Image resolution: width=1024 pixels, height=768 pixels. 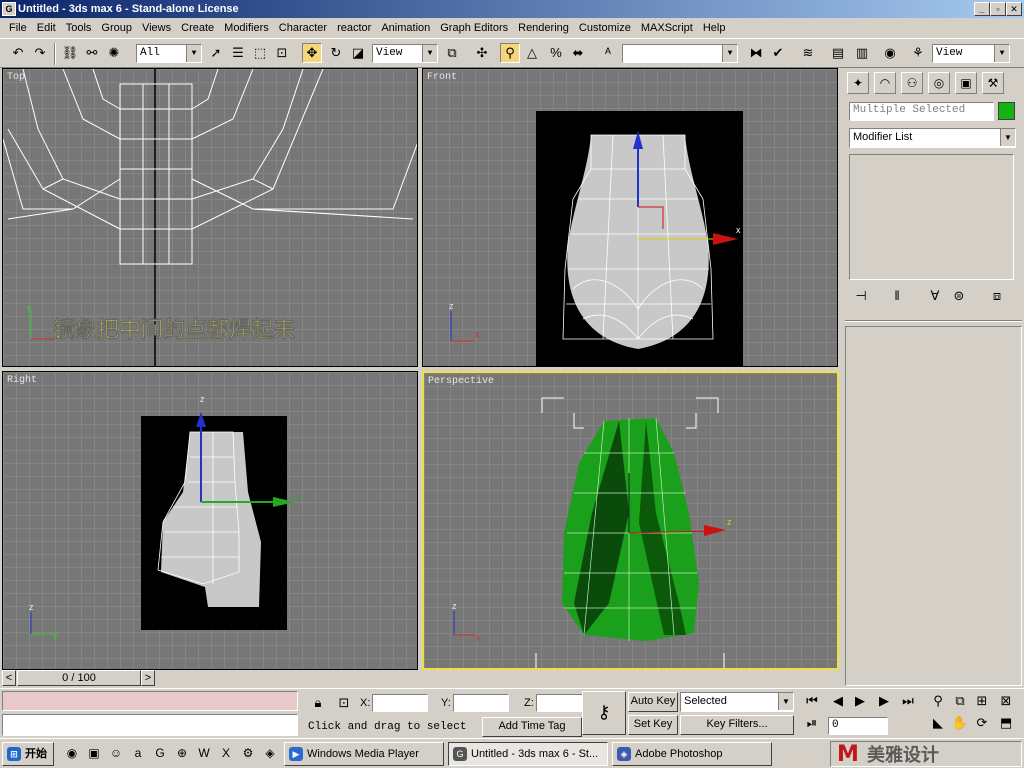 I want to click on menu-group: Group, so click(x=116, y=28).